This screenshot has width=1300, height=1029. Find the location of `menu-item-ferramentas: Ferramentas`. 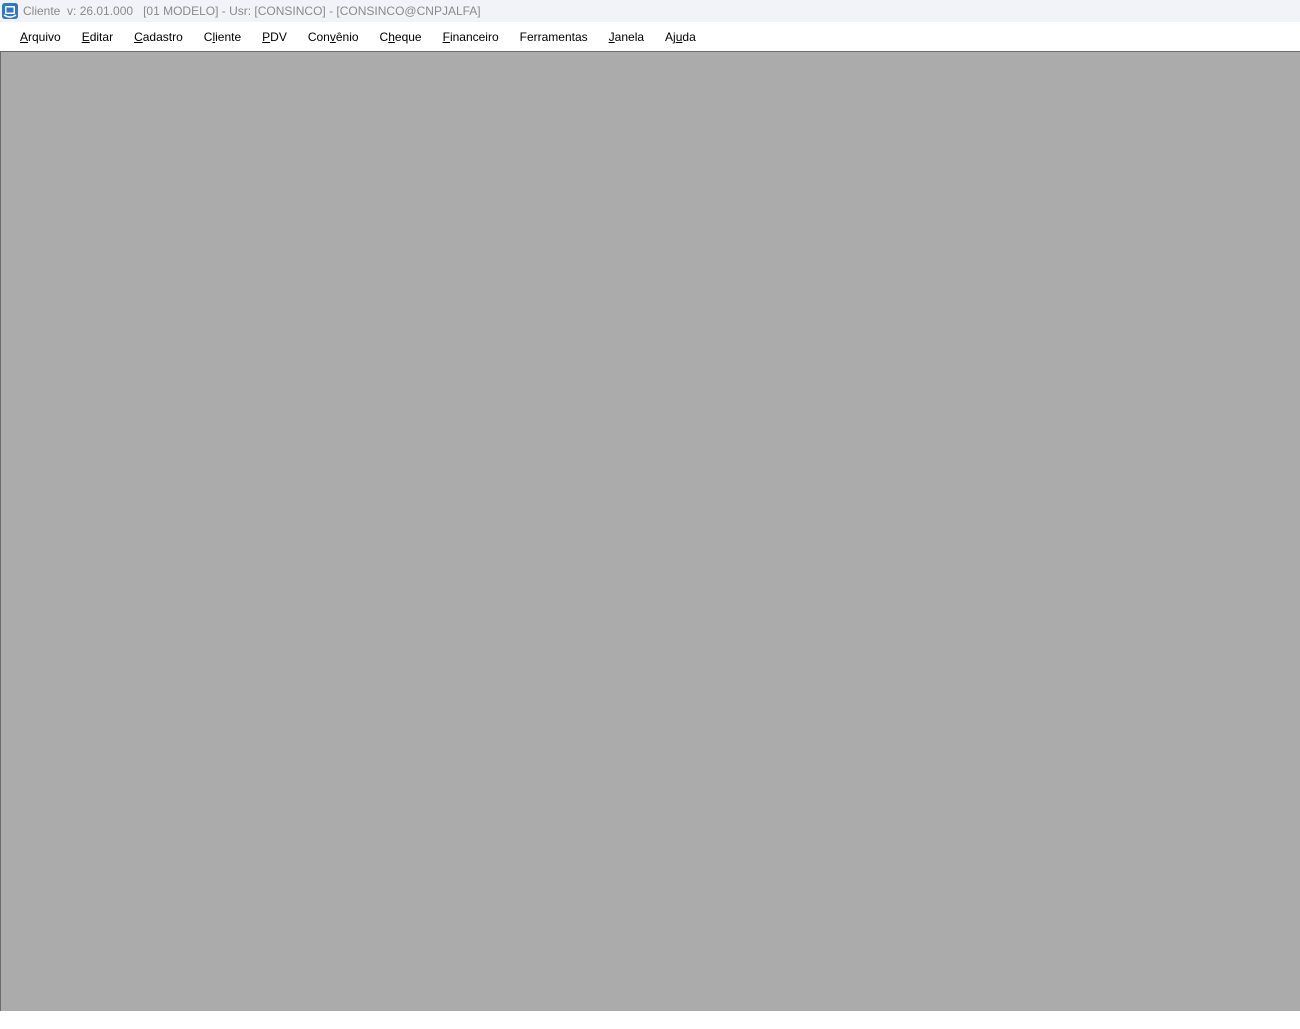

menu-item-ferramentas: Ferramentas is located at coordinates (554, 37).